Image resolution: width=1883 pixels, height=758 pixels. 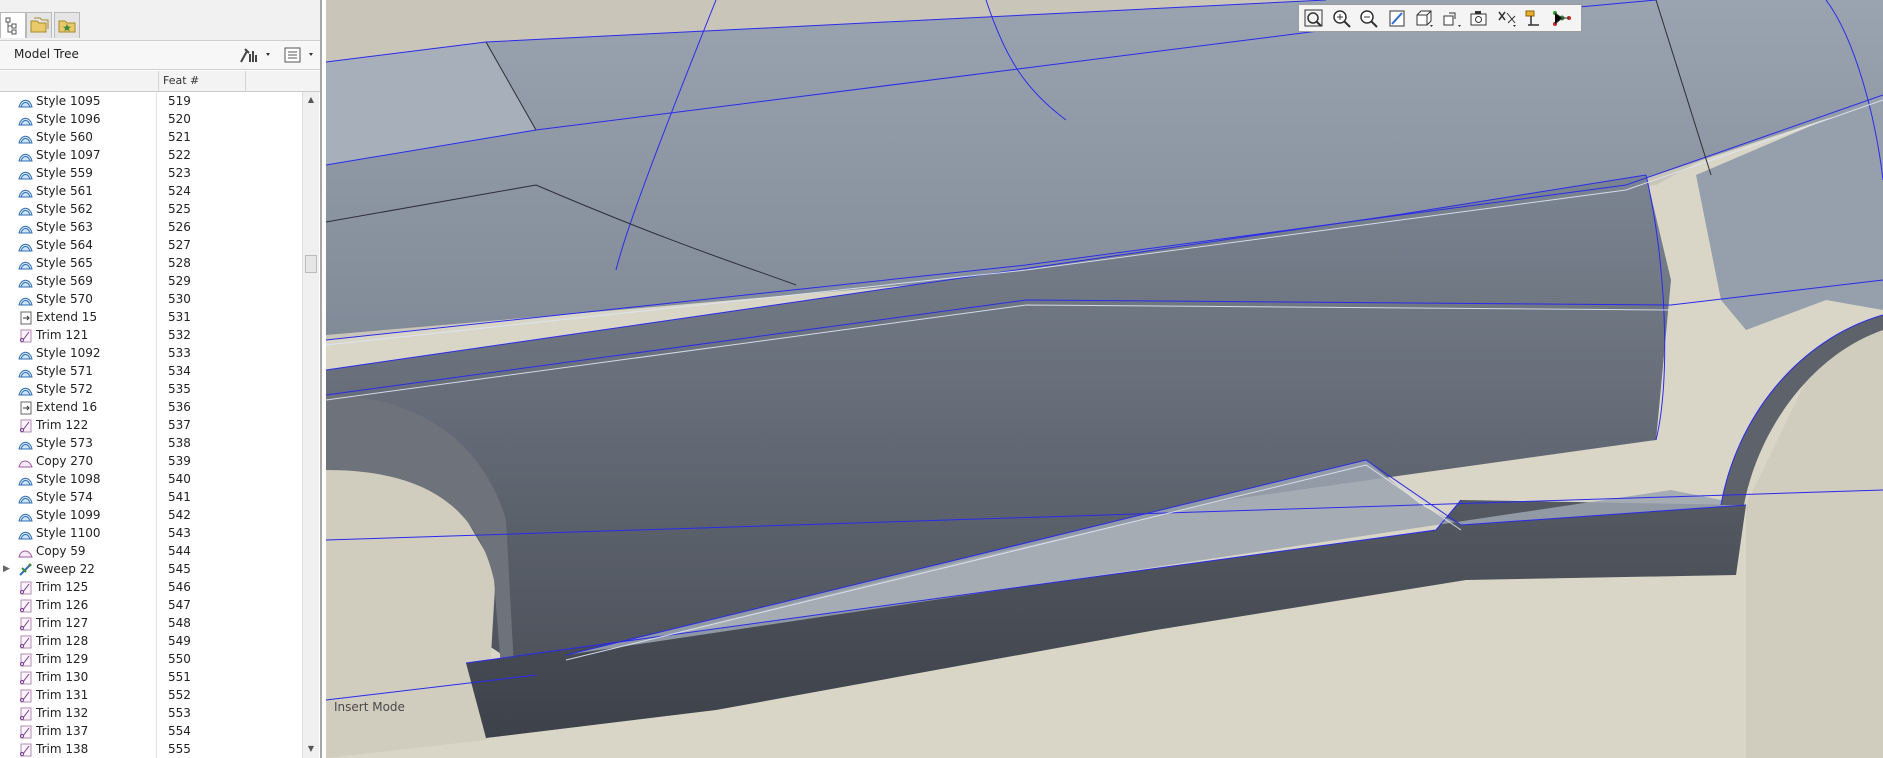 I want to click on spin-center-icon, so click(x=1562, y=18).